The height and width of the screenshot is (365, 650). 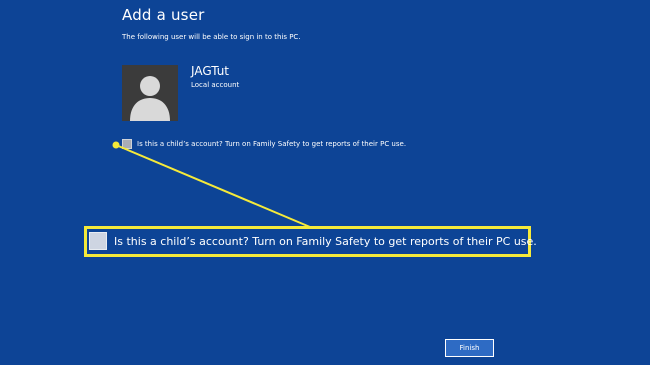 I want to click on callout-line, so click(x=213, y=186).